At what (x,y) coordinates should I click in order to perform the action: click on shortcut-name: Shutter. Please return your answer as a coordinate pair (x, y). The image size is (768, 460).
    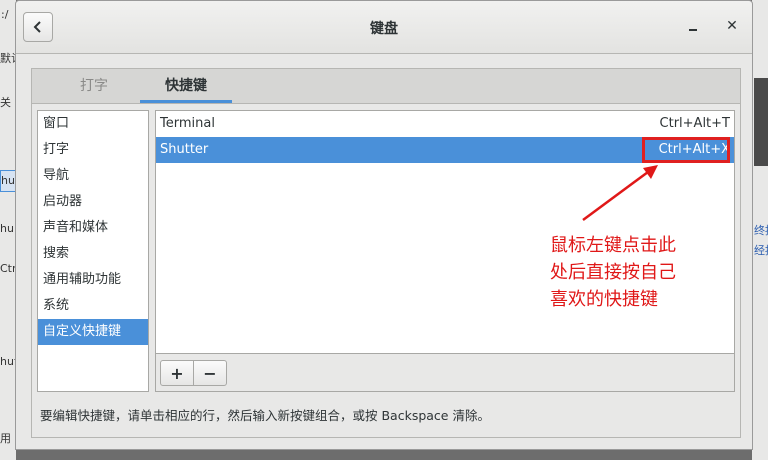
    Looking at the image, I should click on (184, 150).